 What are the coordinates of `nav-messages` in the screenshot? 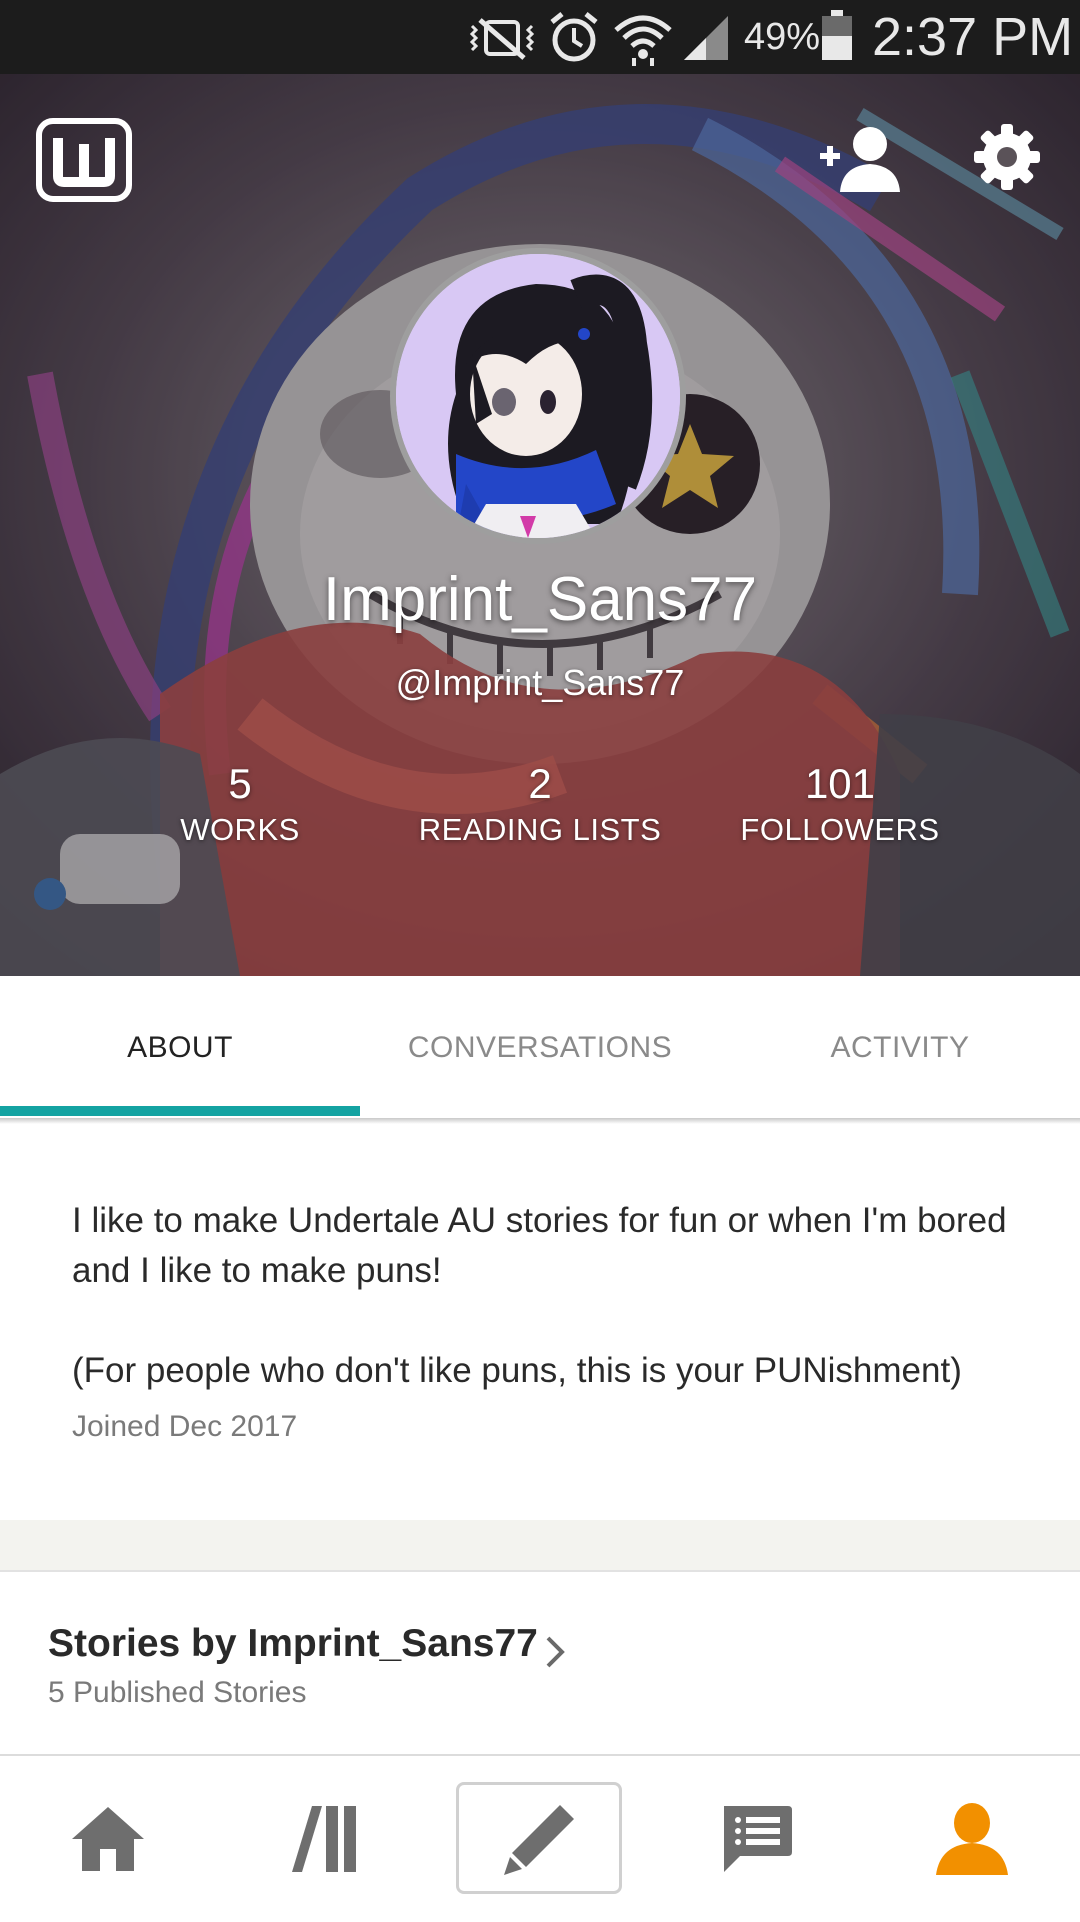 It's located at (756, 1839).